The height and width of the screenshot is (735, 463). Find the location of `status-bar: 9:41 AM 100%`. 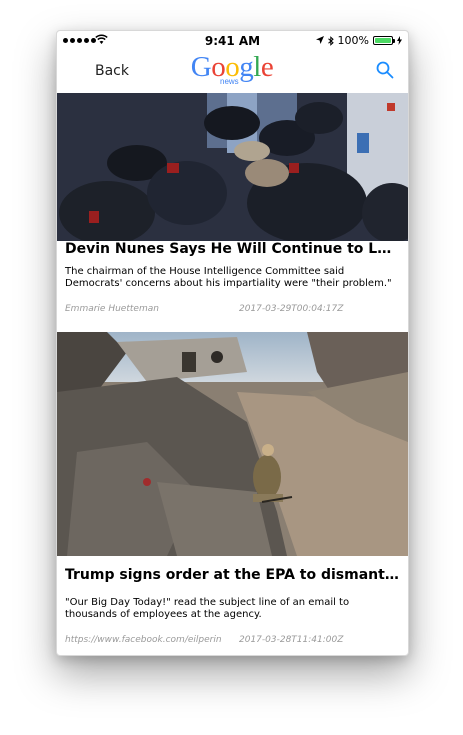

status-bar: 9:41 AM 100% is located at coordinates (232, 41).